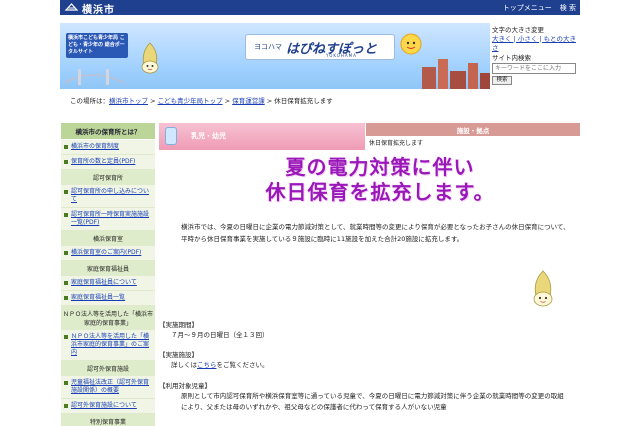  Describe the element at coordinates (128, 101) in the screenshot. I see `breadcrumb-item-city-top: 横浜市トップ` at that location.